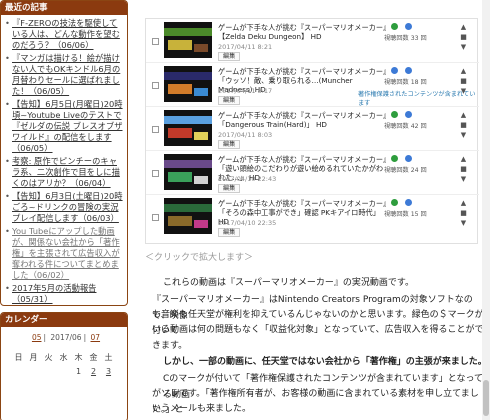 The height and width of the screenshot is (420, 490). Describe the element at coordinates (64, 34) in the screenshot. I see `recent-post-item: 『F-ZEROの技法を駆使している人は、どんな動作を望むのだろう？（06/06）` at that location.